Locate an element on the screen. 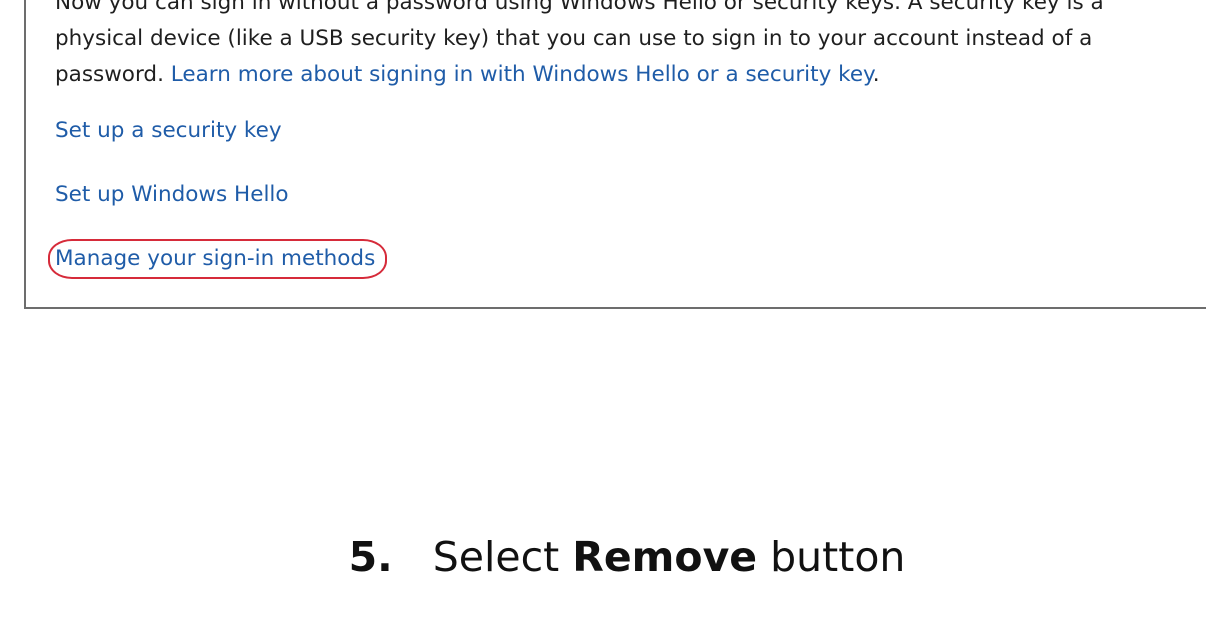 The image size is (1206, 642). step-number: 5. is located at coordinates (370, 557).